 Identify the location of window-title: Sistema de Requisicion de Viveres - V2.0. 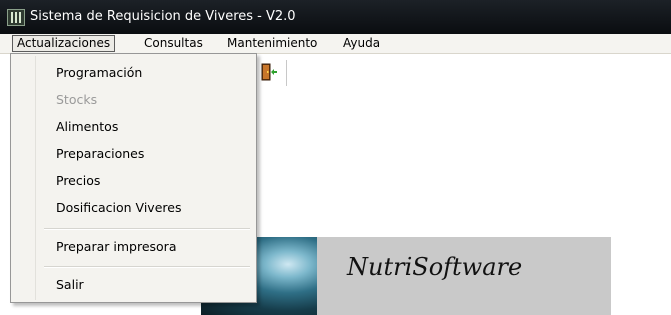
(163, 16).